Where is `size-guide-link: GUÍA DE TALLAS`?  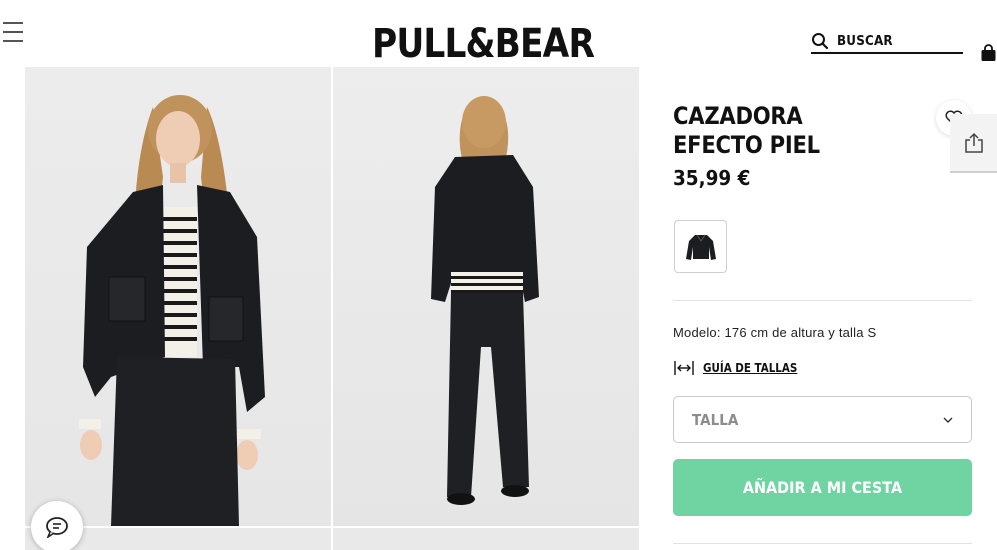 size-guide-link: GUÍA DE TALLAS is located at coordinates (743, 368).